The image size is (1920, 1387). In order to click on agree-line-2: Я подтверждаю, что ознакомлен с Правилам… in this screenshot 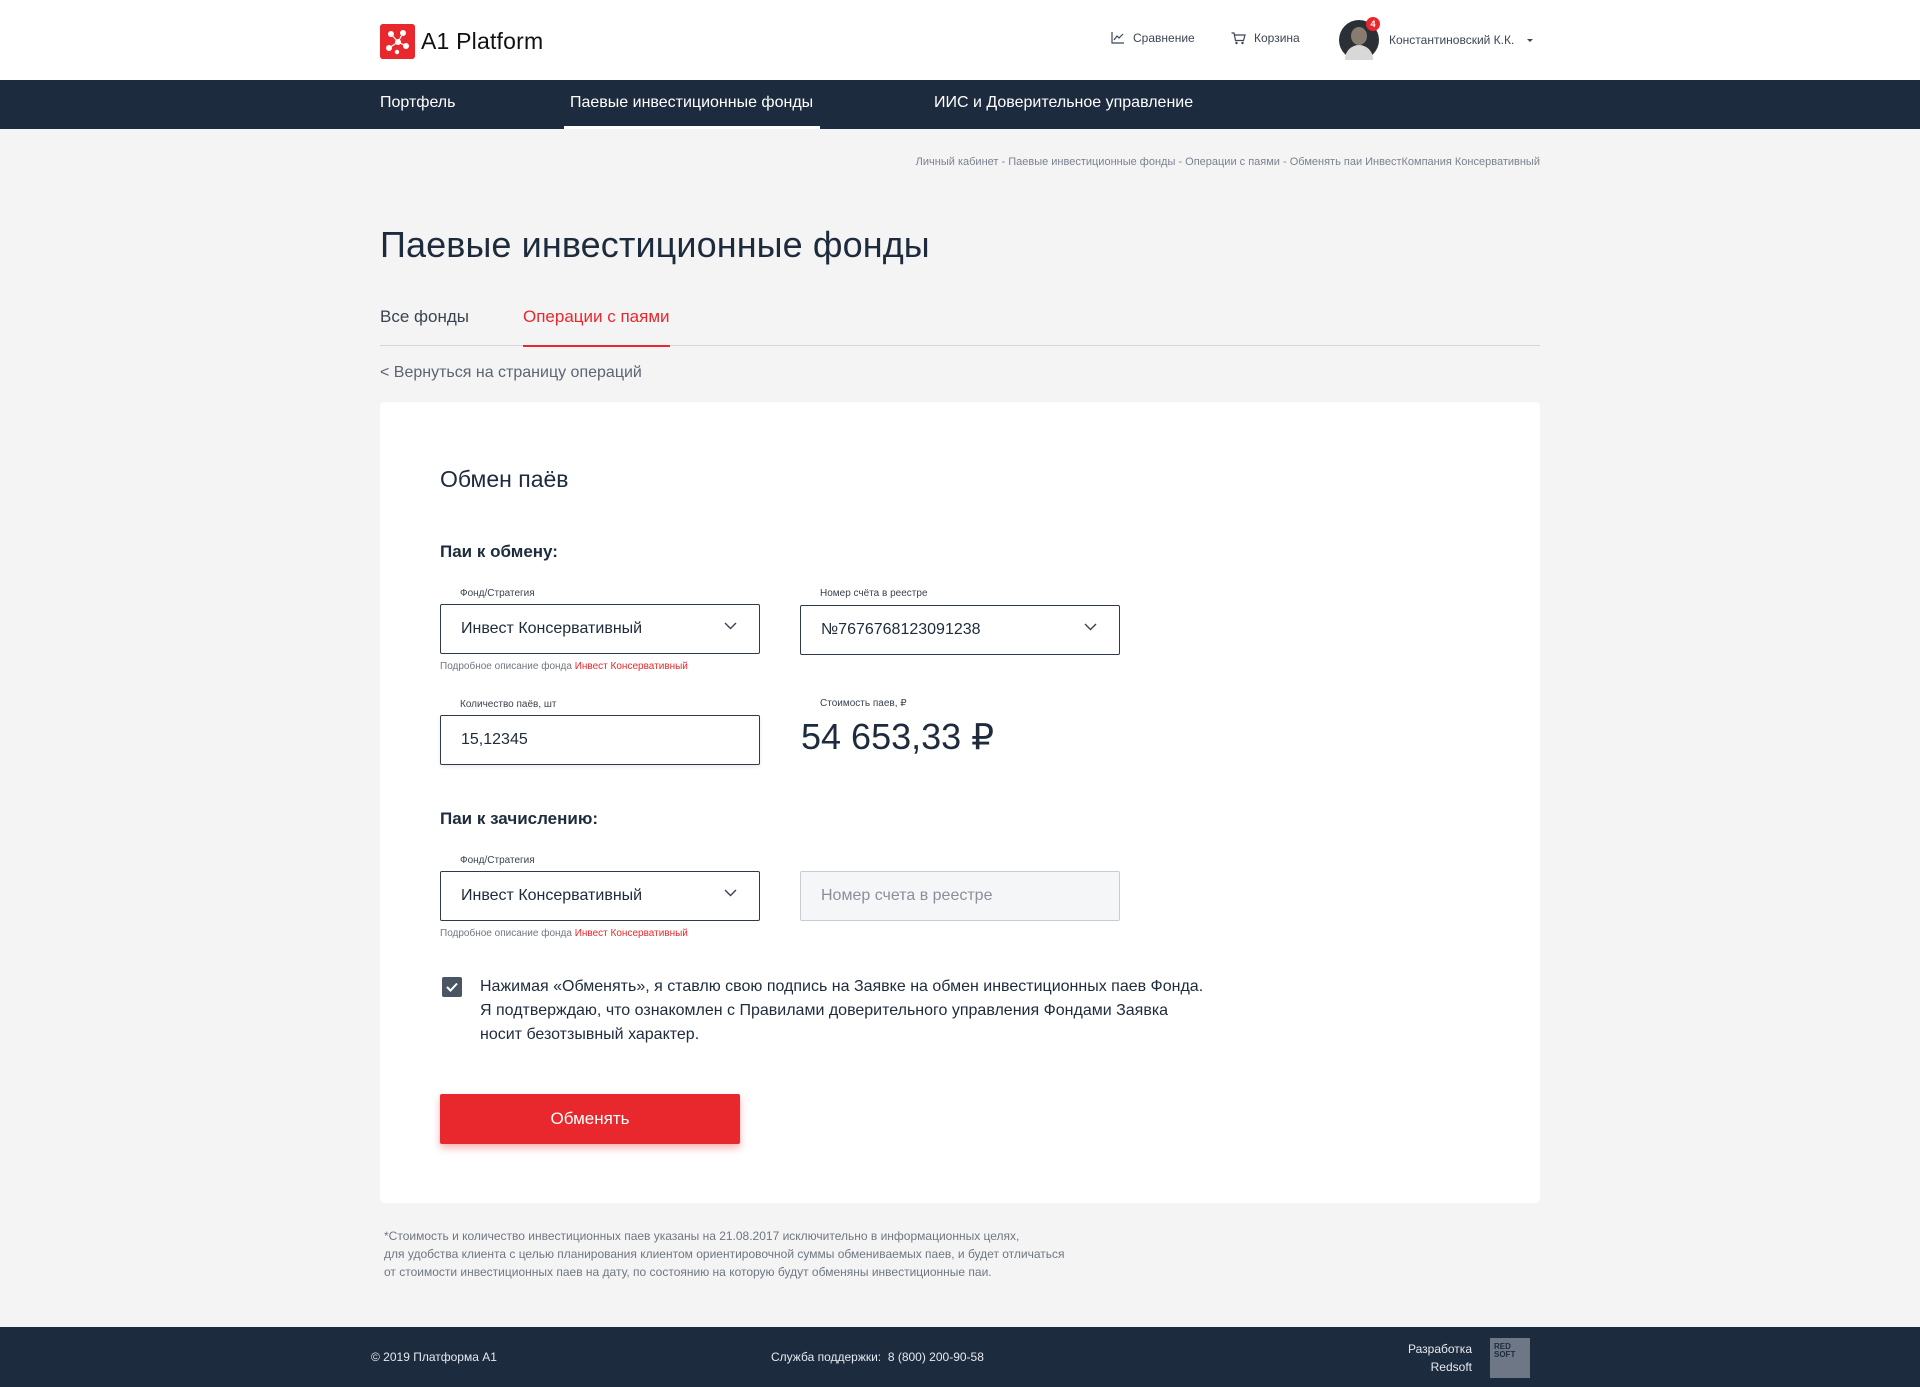, I will do `click(824, 1010)`.